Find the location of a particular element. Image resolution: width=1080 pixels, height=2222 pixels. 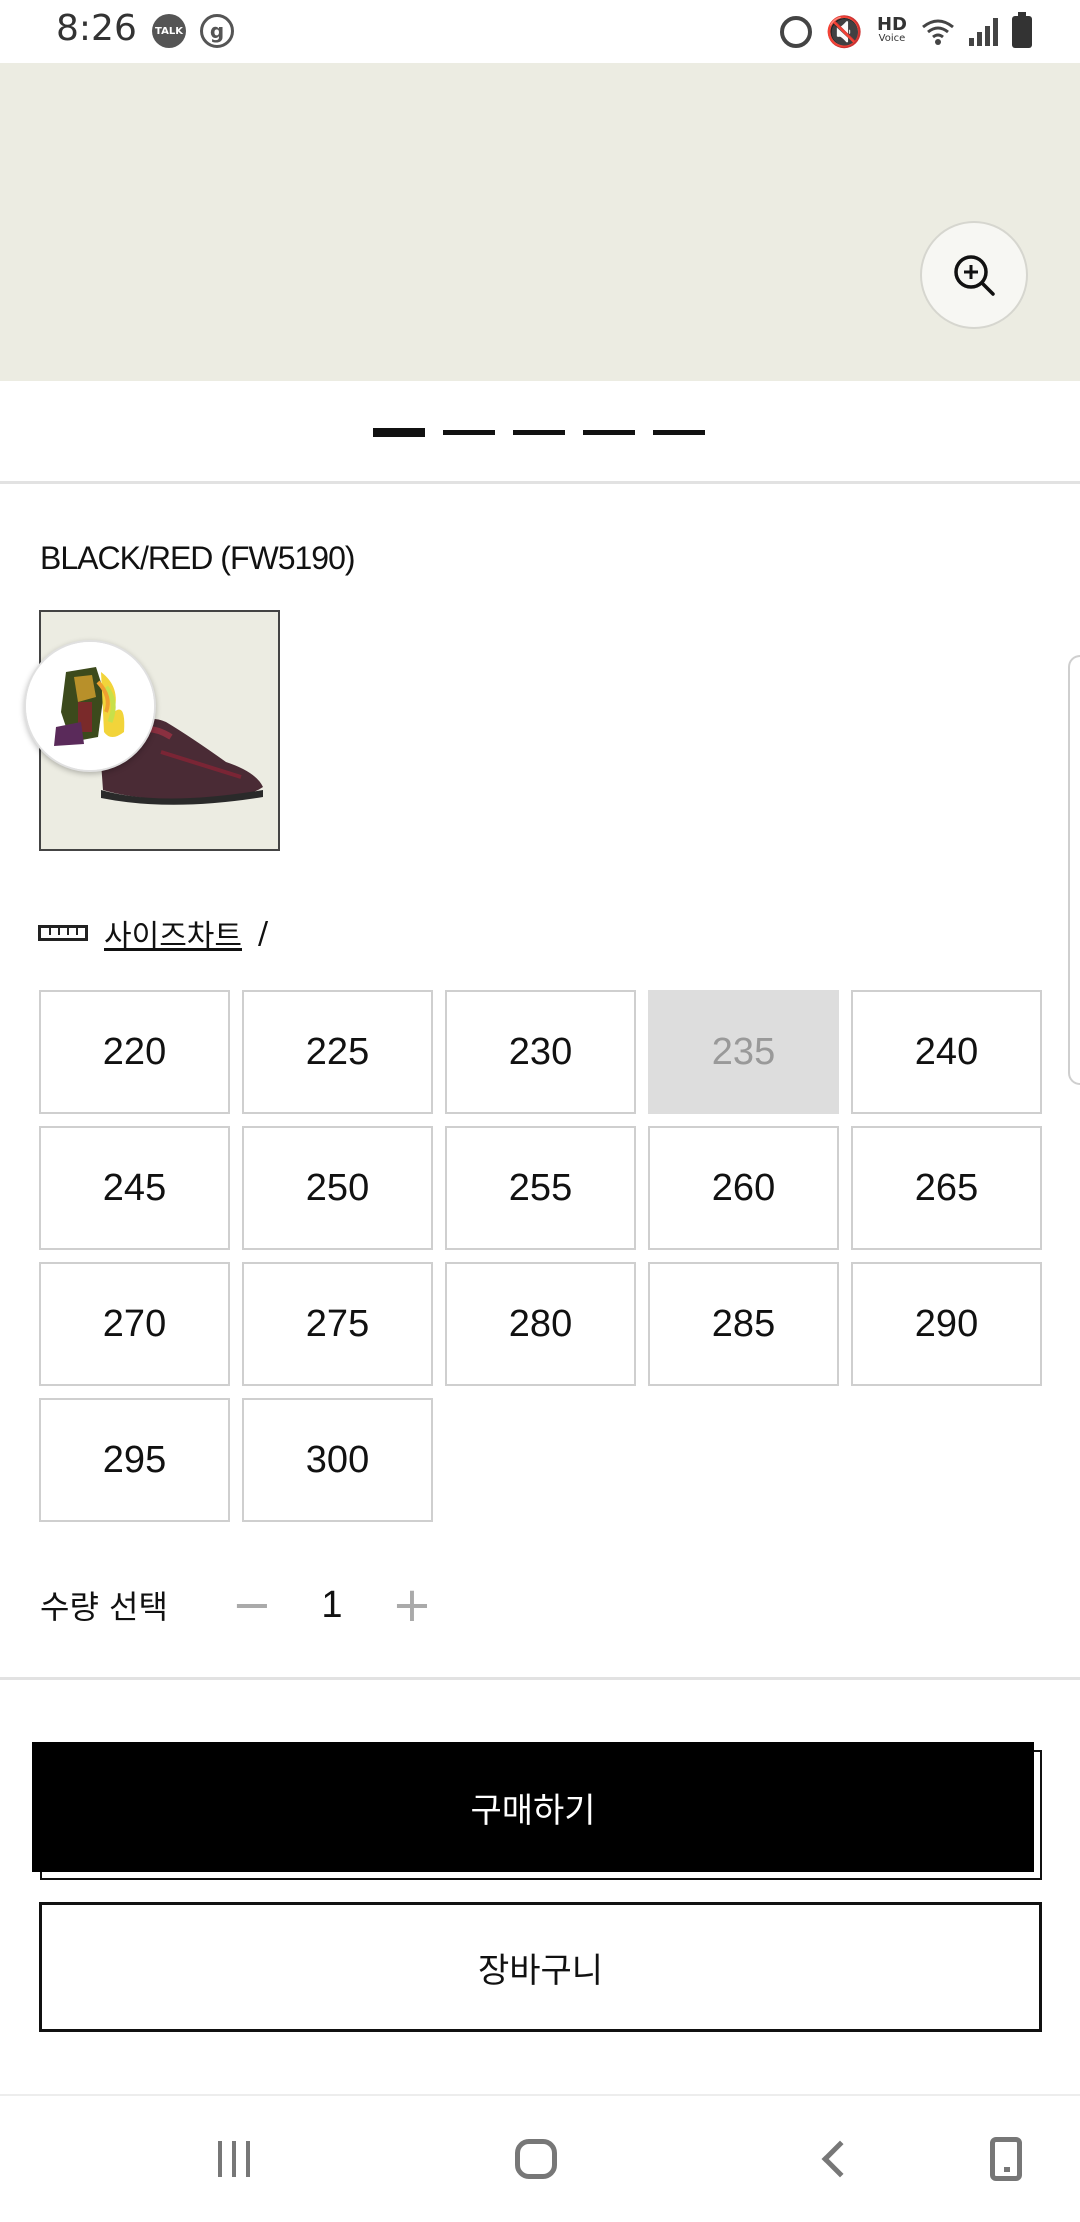

rotate-screen-icon is located at coordinates (1006, 2159).